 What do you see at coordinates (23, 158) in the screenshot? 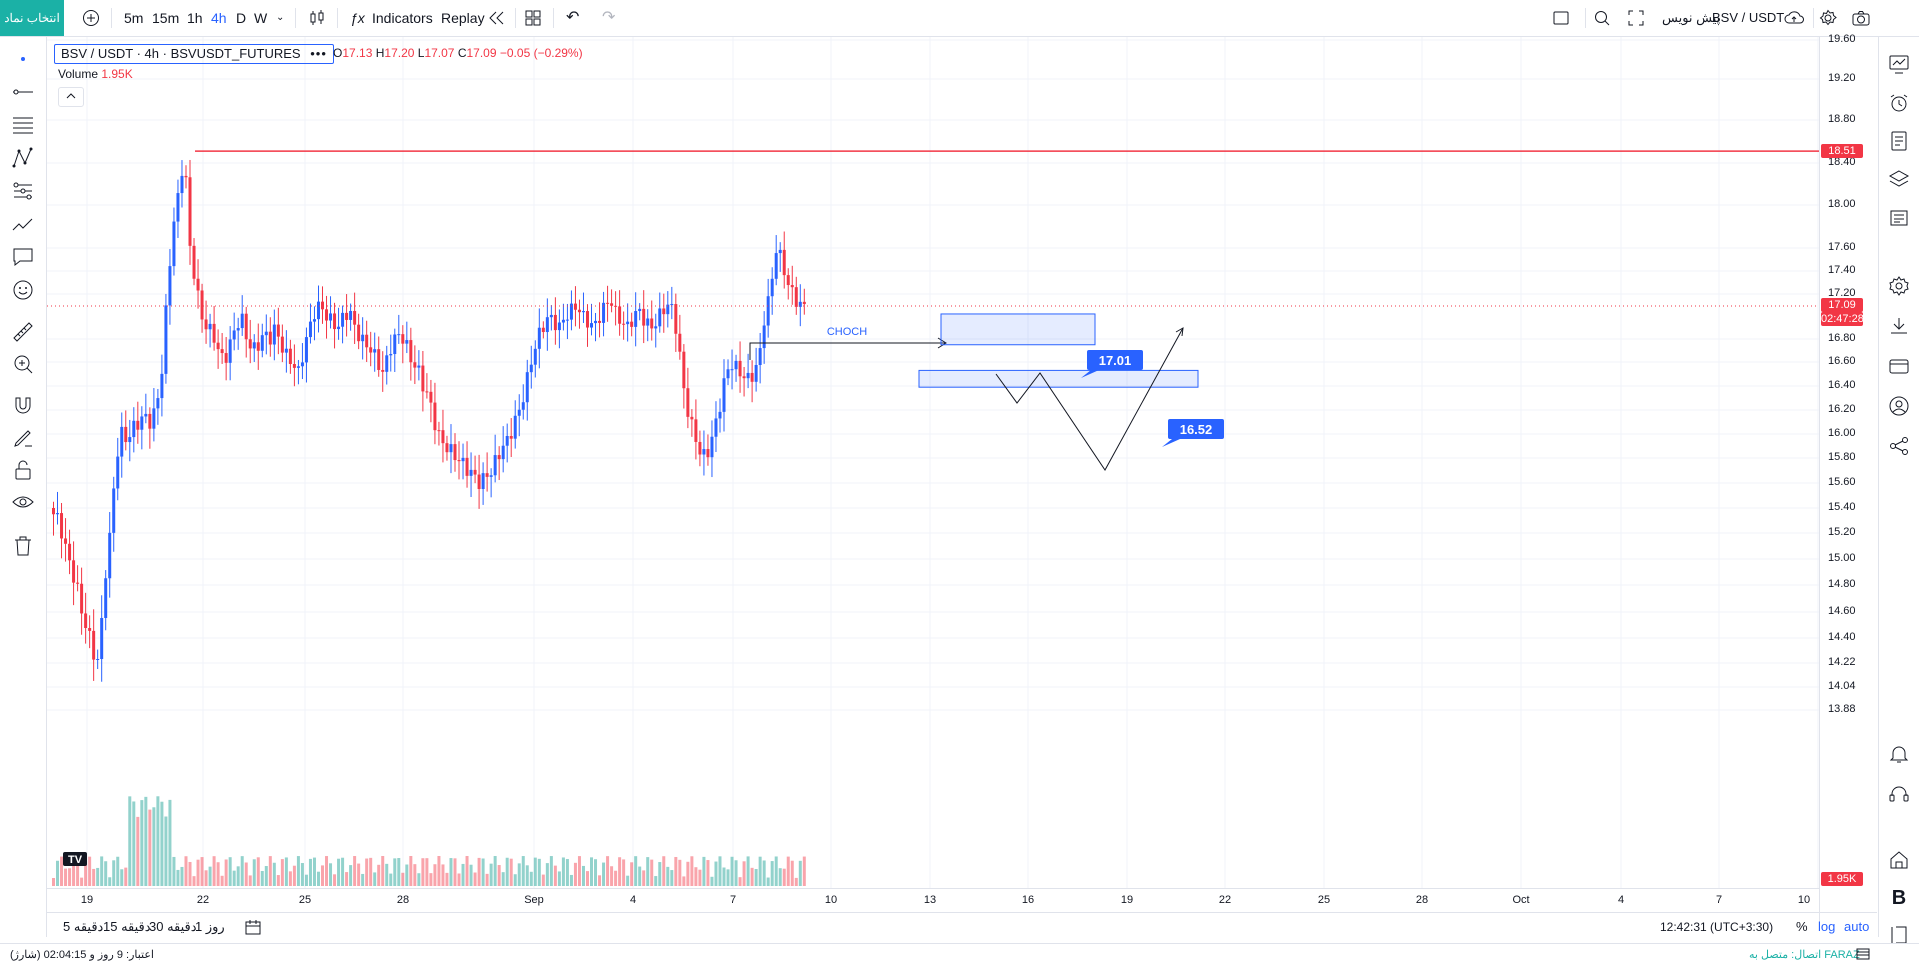
I see `pattern-icon` at bounding box center [23, 158].